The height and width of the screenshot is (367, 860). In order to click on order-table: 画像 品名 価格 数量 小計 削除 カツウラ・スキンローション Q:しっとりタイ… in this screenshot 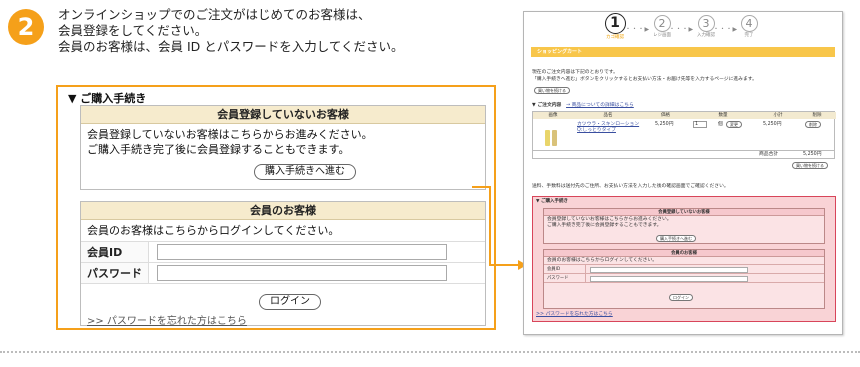, I will do `click(684, 131)`.